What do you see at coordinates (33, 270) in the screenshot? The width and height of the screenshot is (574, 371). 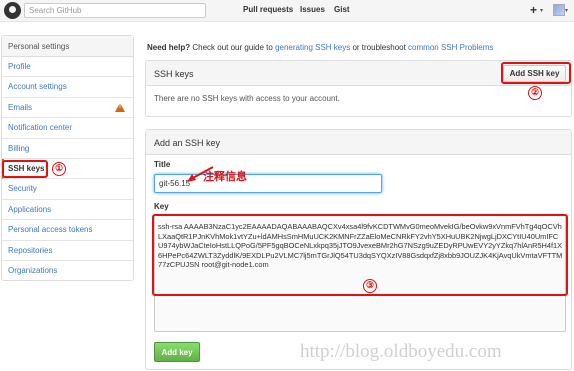 I see `sidebar-item-label: Organizations` at bounding box center [33, 270].